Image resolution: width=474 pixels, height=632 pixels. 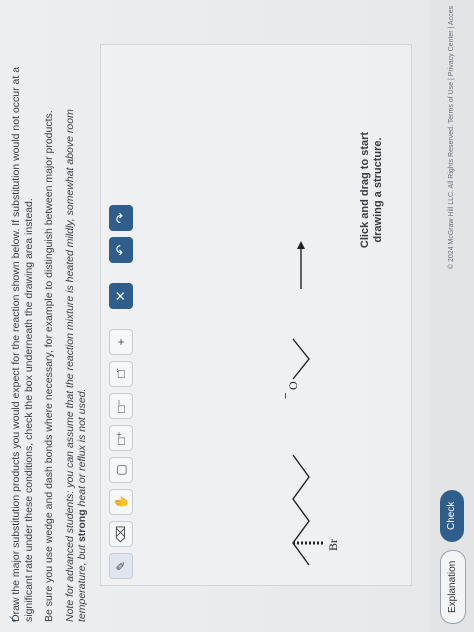 I want to click on reagent-bonds, so click(x=301, y=359).